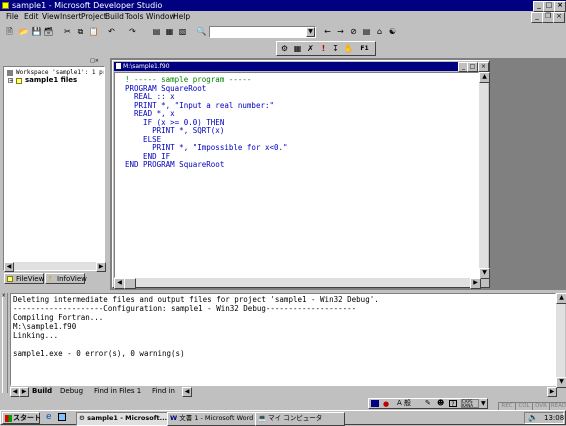 The image size is (566, 426). Describe the element at coordinates (559, 17) in the screenshot. I see `doc-close-button: ×` at that location.